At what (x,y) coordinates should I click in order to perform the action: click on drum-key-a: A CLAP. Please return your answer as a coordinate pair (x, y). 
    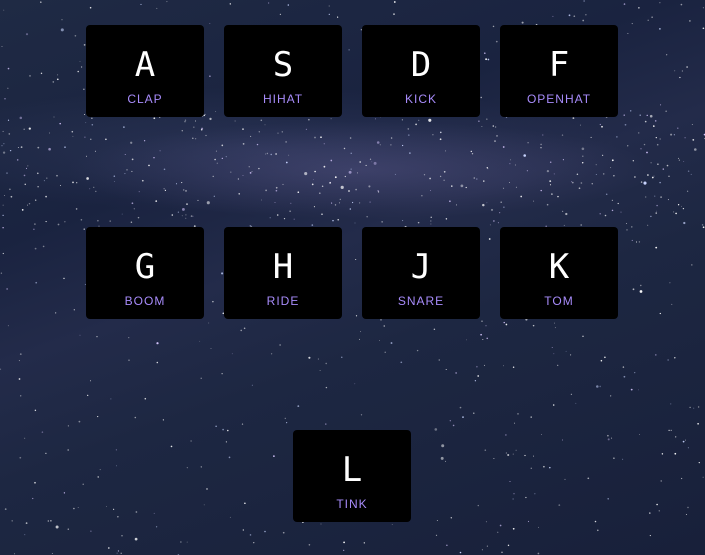
    Looking at the image, I should click on (145, 71).